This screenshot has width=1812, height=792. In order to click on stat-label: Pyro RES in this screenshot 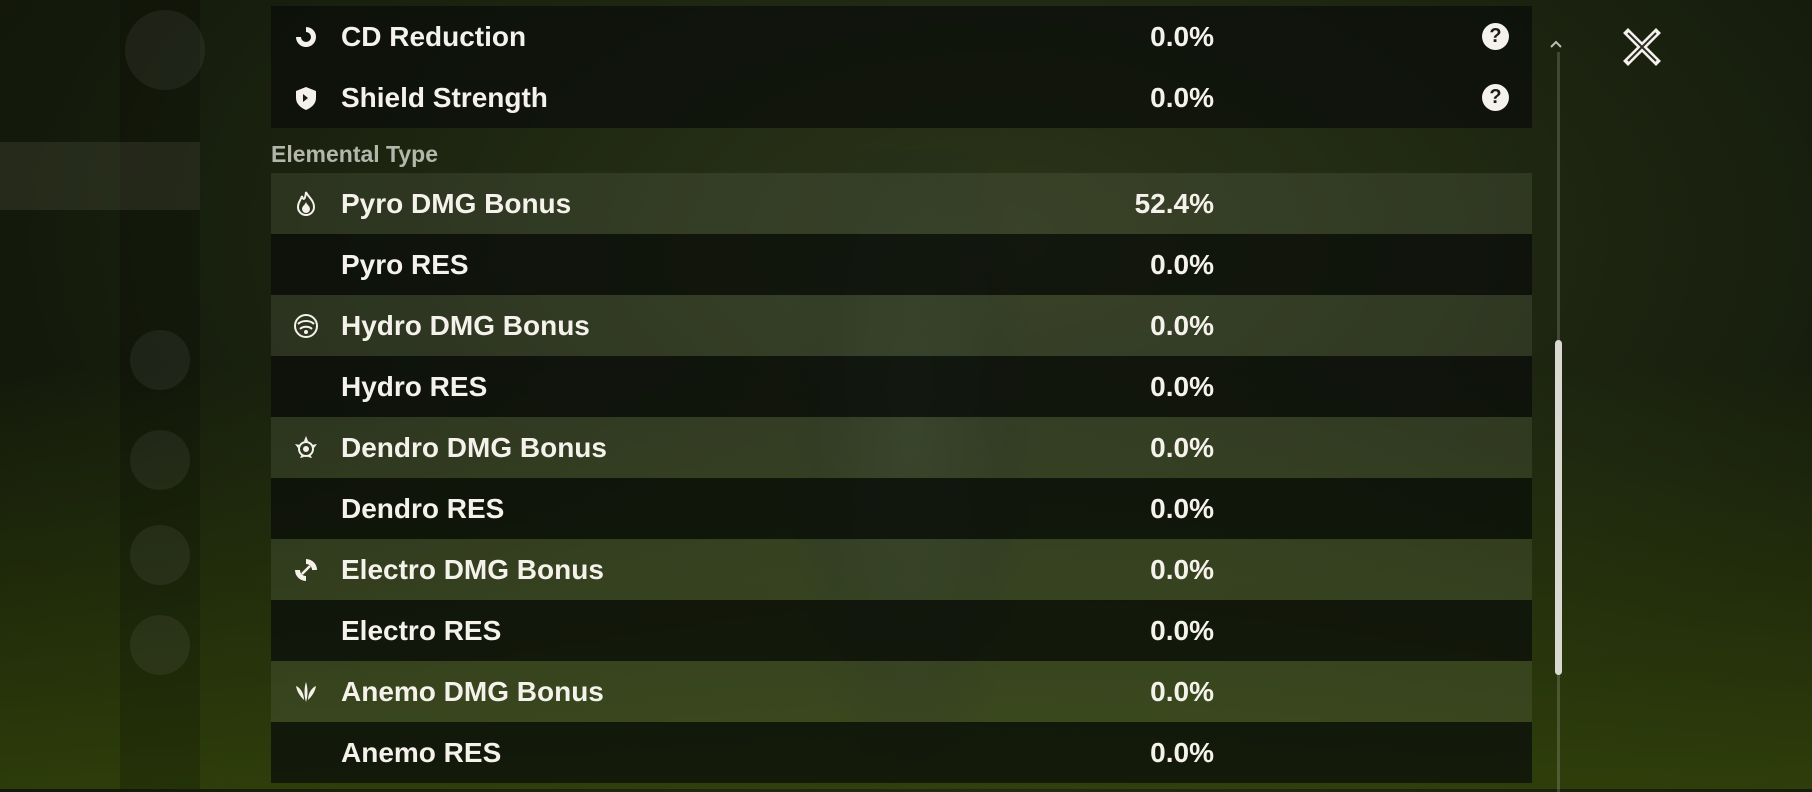, I will do `click(405, 264)`.